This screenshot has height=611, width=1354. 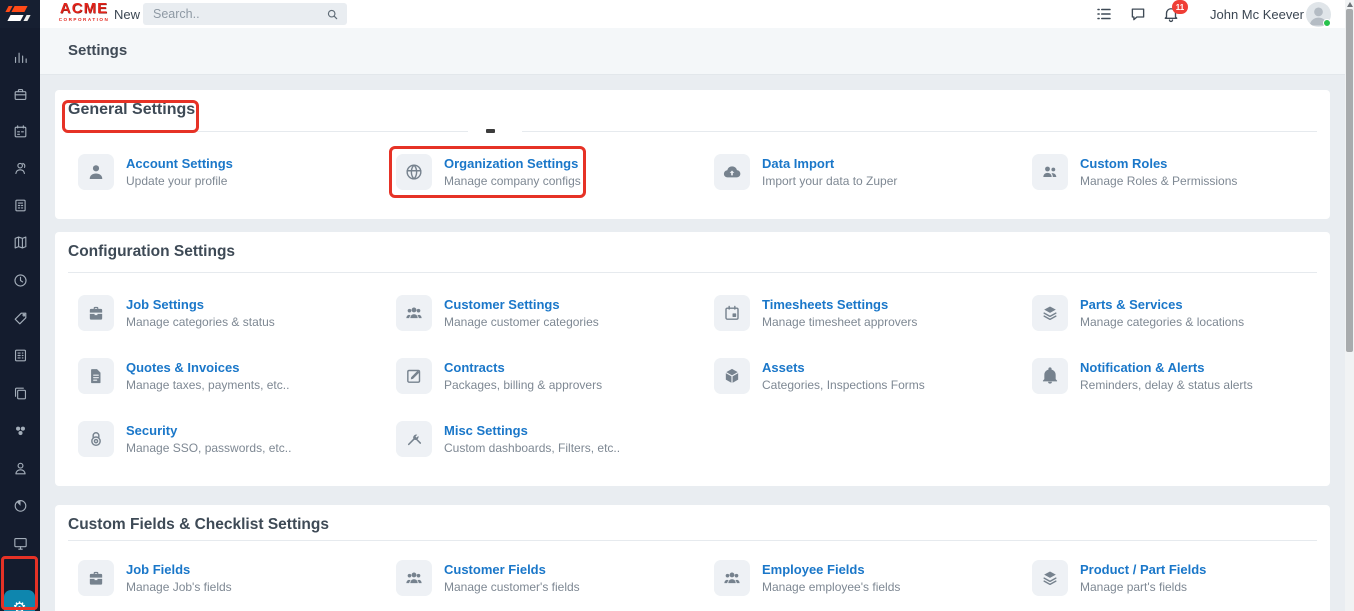 What do you see at coordinates (512, 587) in the screenshot?
I see `item-subtitle: Manage customer's fields` at bounding box center [512, 587].